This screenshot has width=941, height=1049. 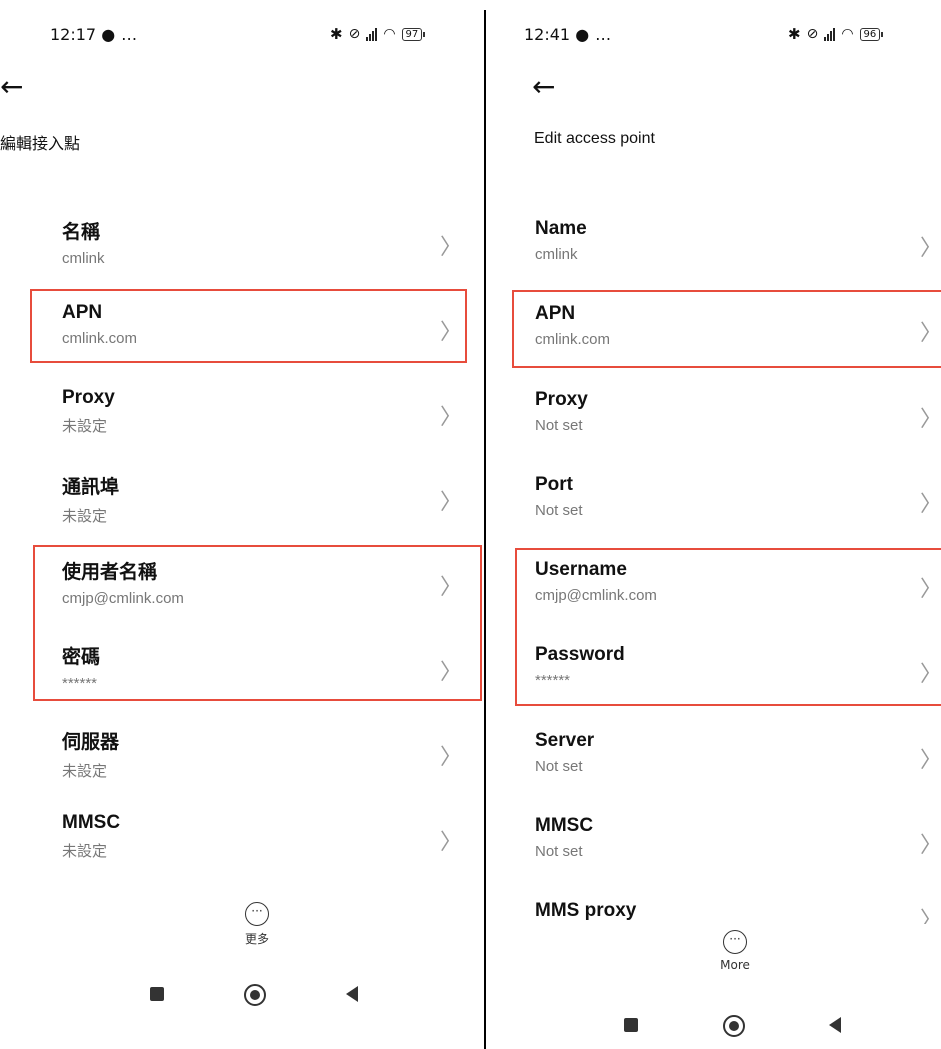 I want to click on apn-field-proxy: Proxy 未設定 〉, so click(x=262, y=427).